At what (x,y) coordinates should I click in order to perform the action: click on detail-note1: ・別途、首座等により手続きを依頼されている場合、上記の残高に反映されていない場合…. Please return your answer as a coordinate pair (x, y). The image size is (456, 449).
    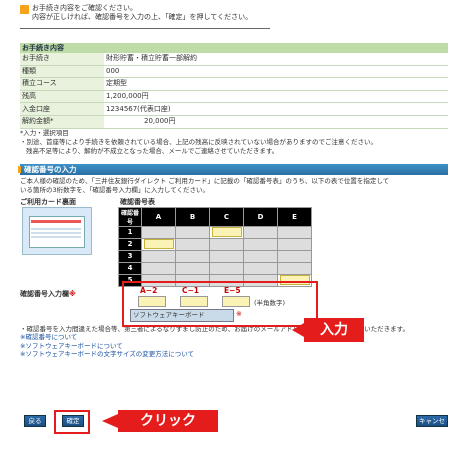
    Looking at the image, I should click on (198, 141).